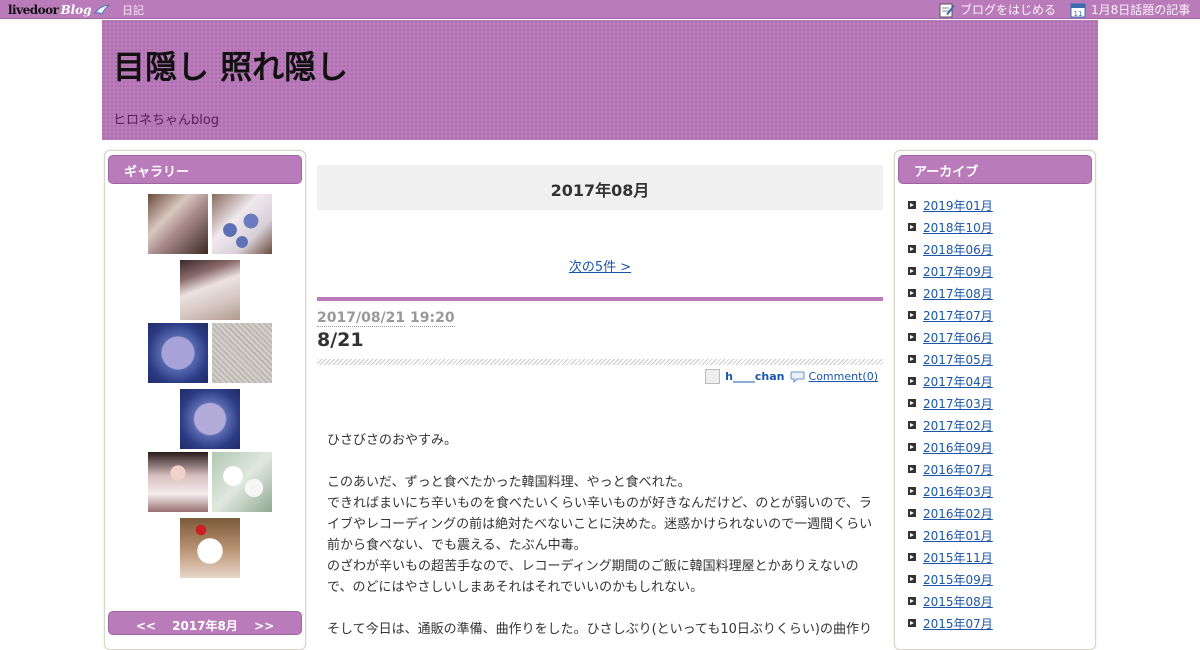 Image resolution: width=1200 pixels, height=650 pixels. I want to click on gallery-heading: ギャラリー, so click(205, 169).